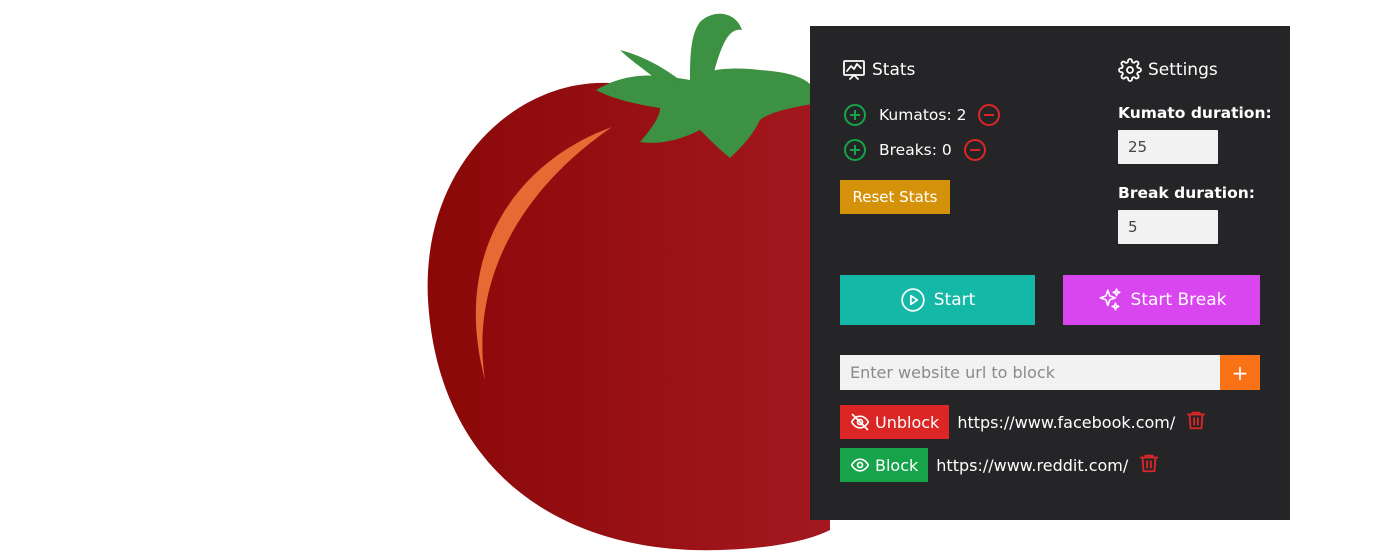 The height and width of the screenshot is (560, 1400). I want to click on breaks-row: Breaks: 0, so click(915, 150).